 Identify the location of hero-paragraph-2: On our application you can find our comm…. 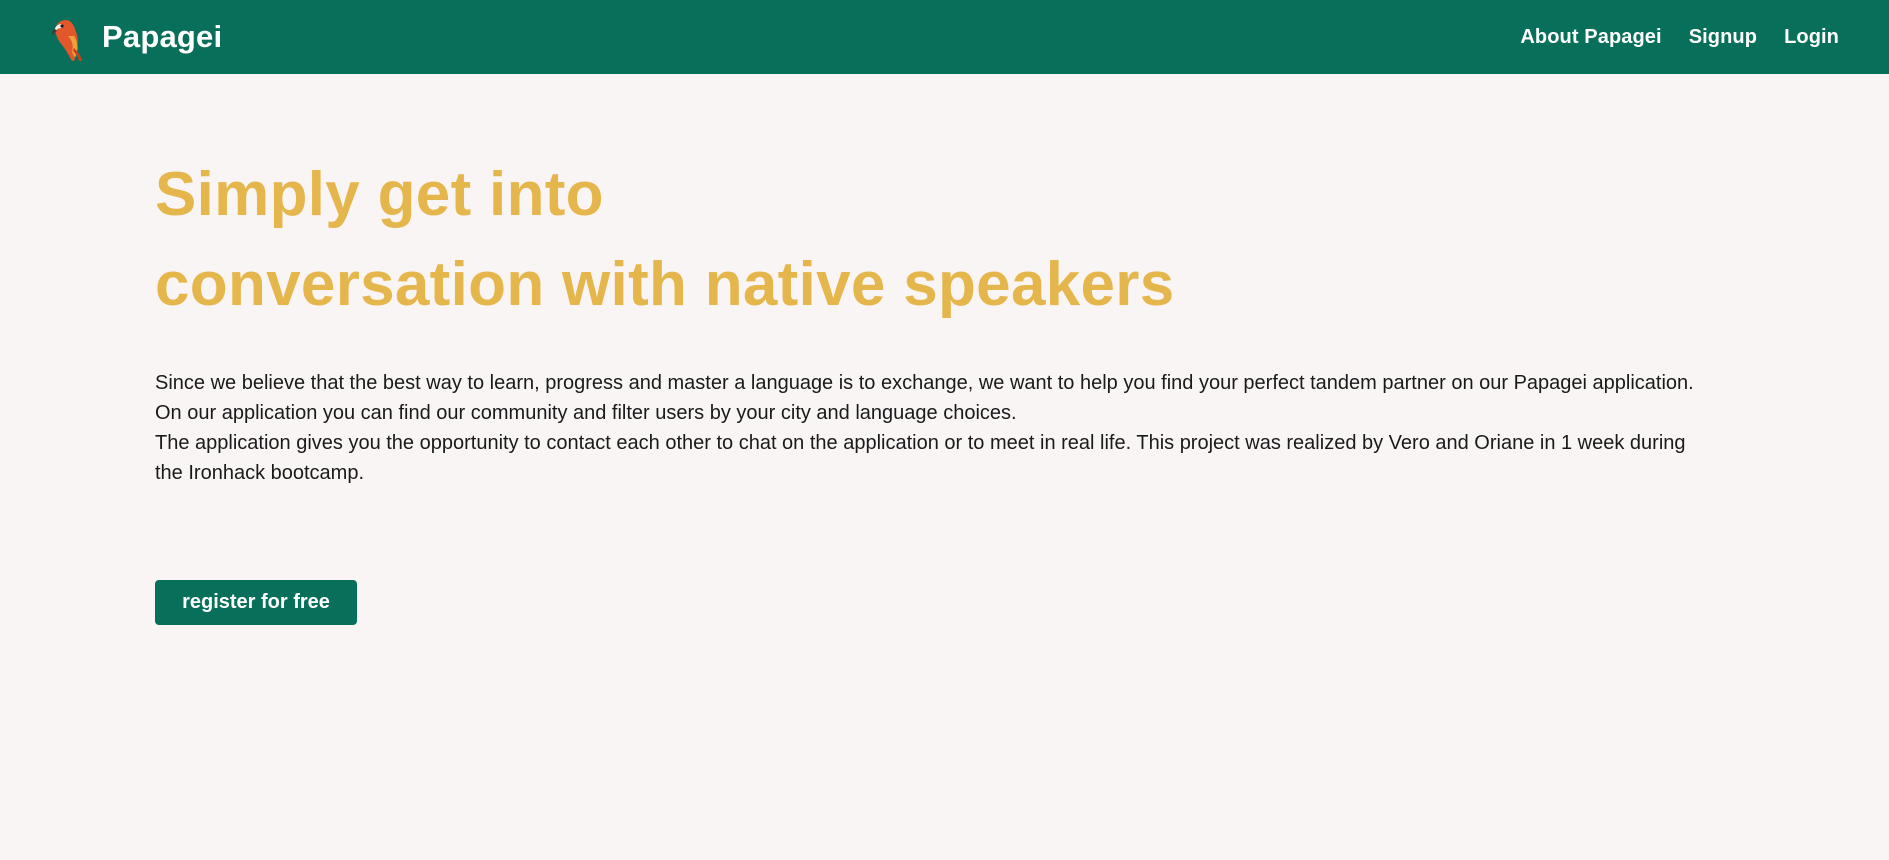
(586, 413).